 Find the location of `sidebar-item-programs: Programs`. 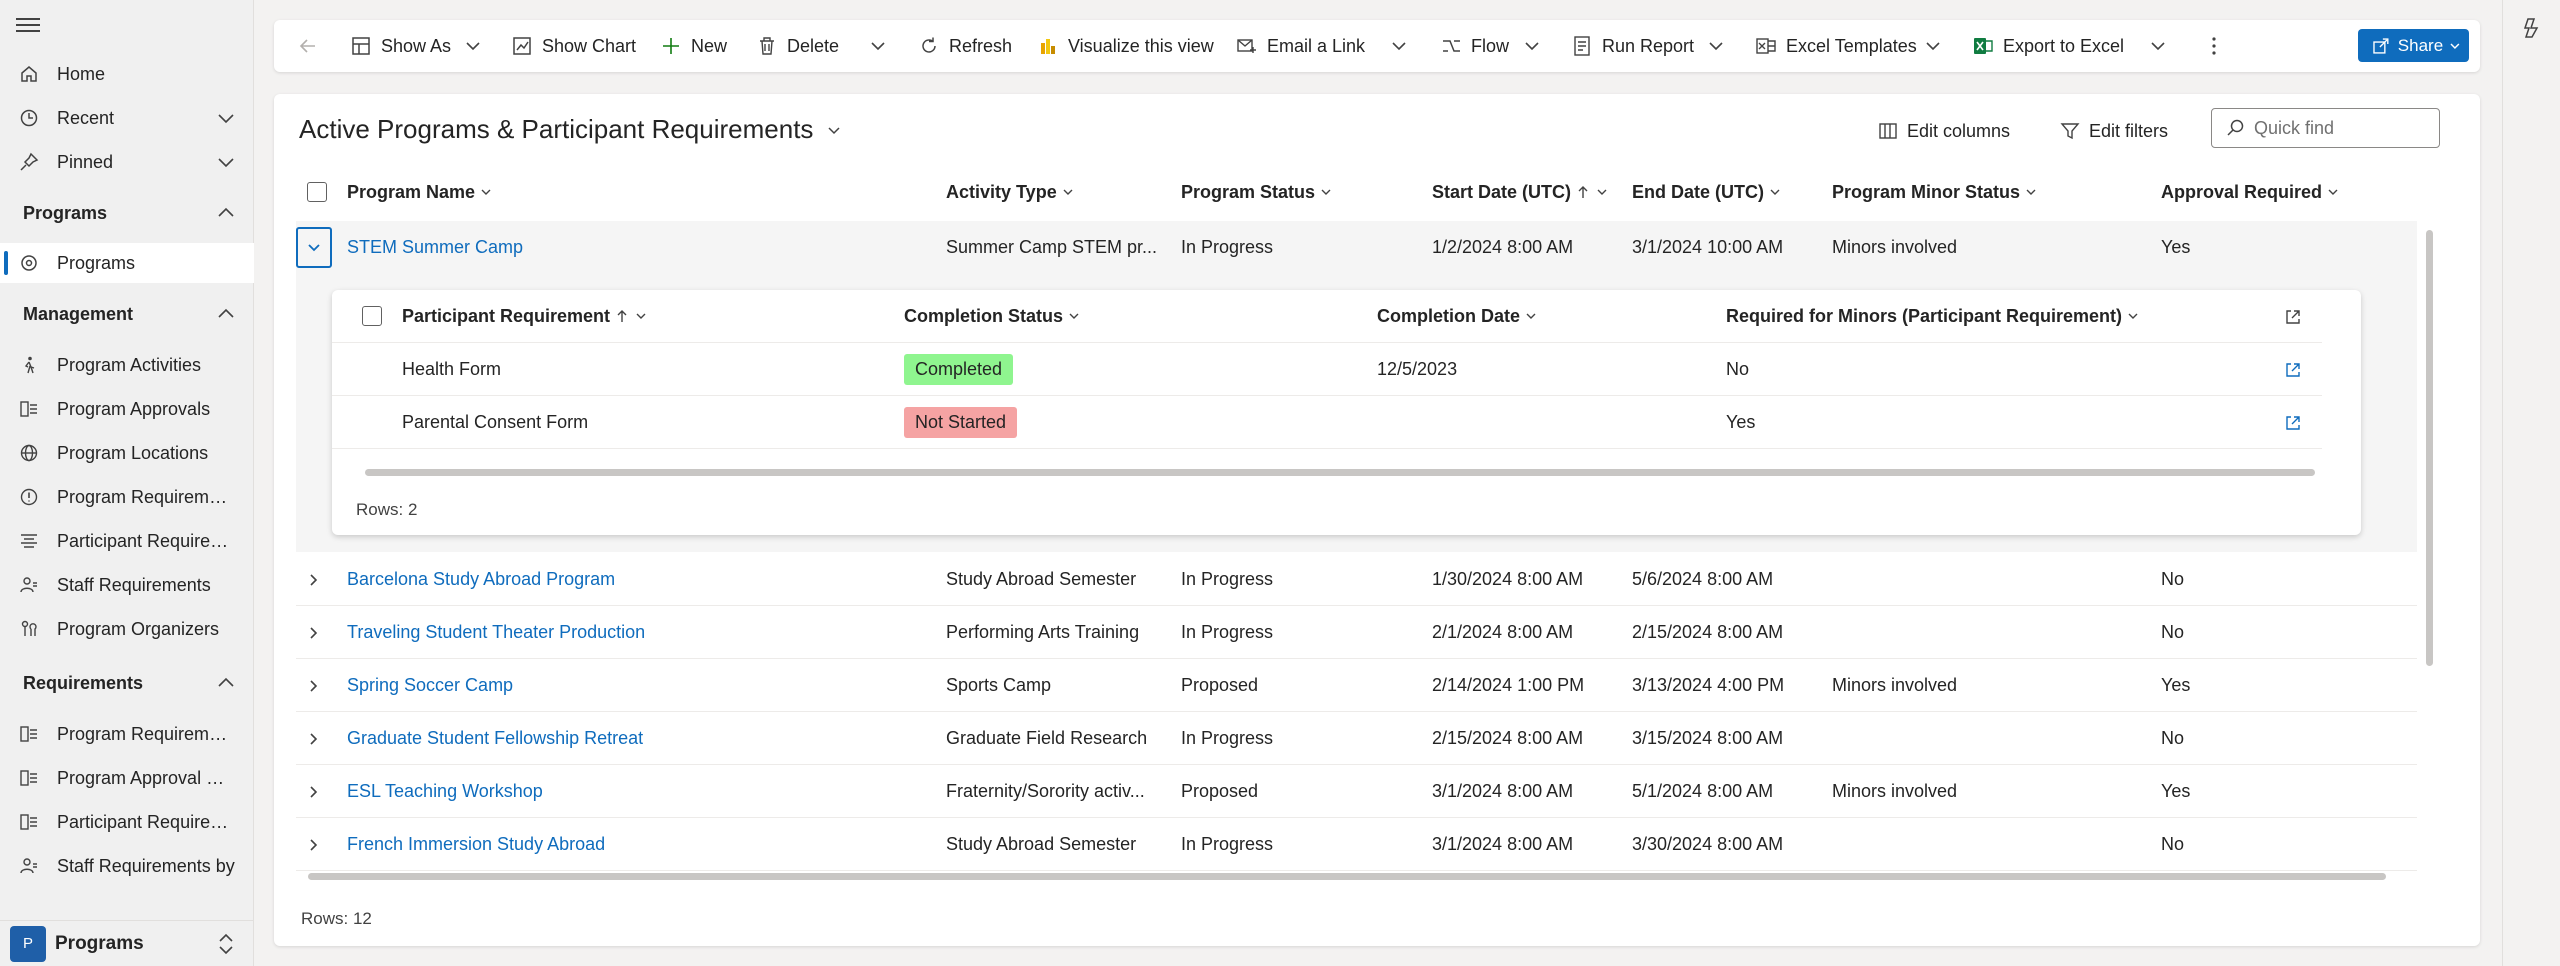

sidebar-item-programs: Programs is located at coordinates (127, 263).